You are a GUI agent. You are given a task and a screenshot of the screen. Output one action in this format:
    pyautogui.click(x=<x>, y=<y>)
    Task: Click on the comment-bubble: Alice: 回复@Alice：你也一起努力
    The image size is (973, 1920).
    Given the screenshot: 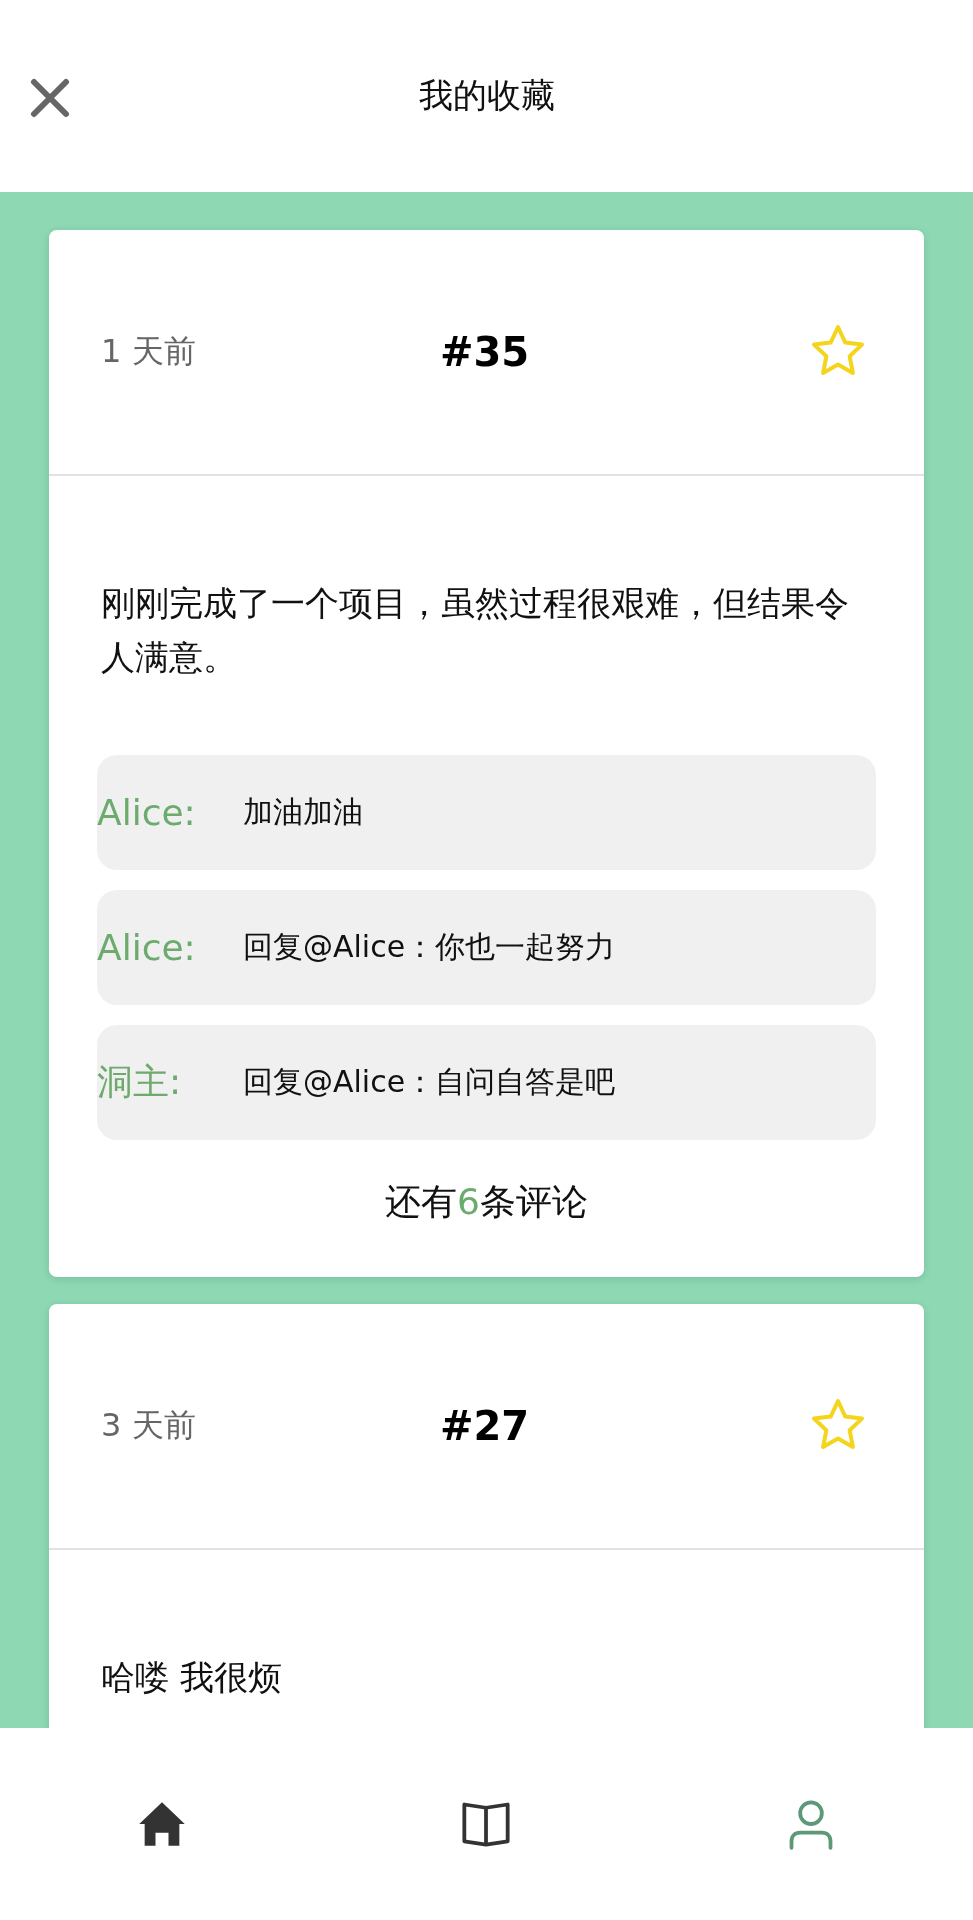 What is the action you would take?
    pyautogui.click(x=486, y=947)
    